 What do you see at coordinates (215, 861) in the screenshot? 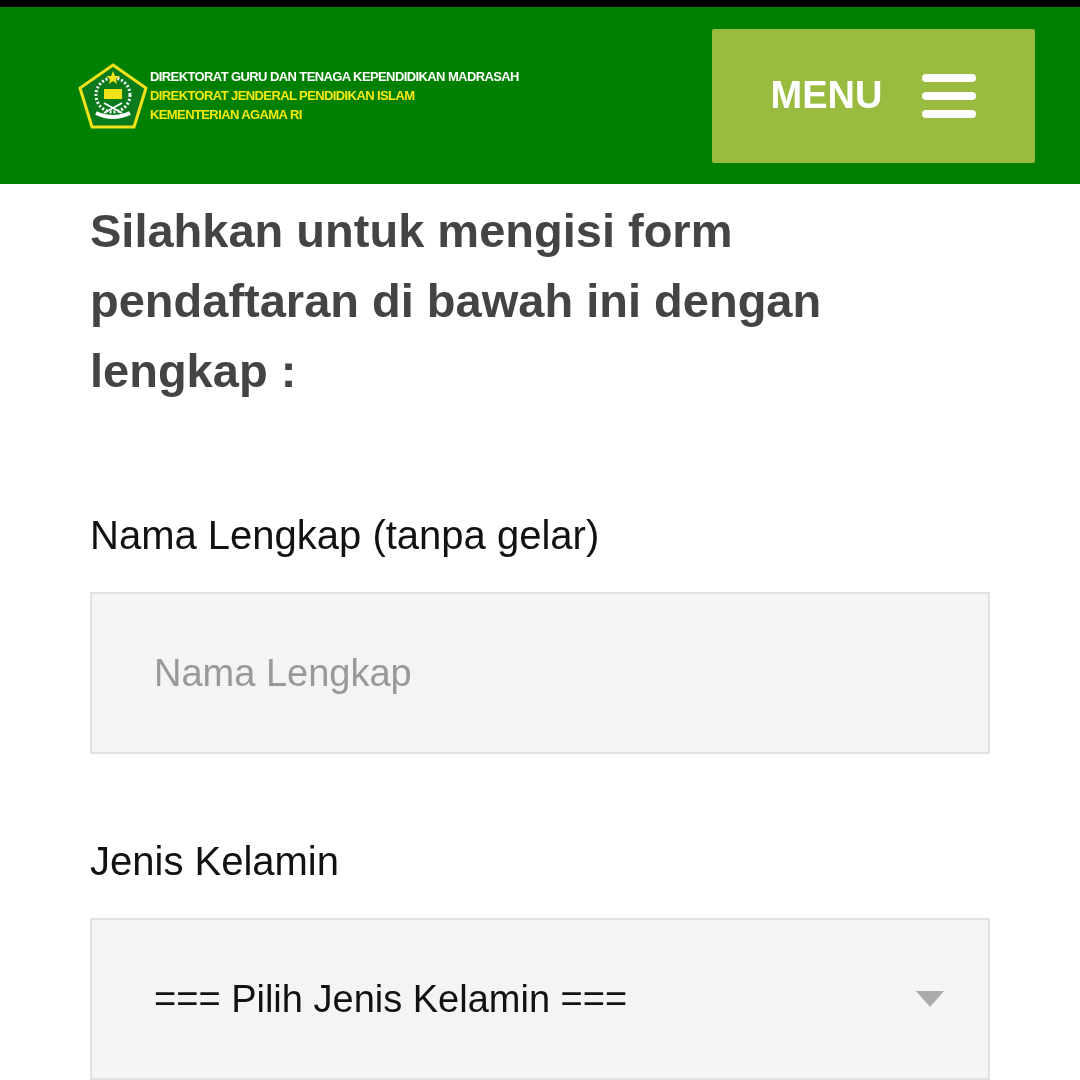
I see `field-label: Jenis Kelamin` at bounding box center [215, 861].